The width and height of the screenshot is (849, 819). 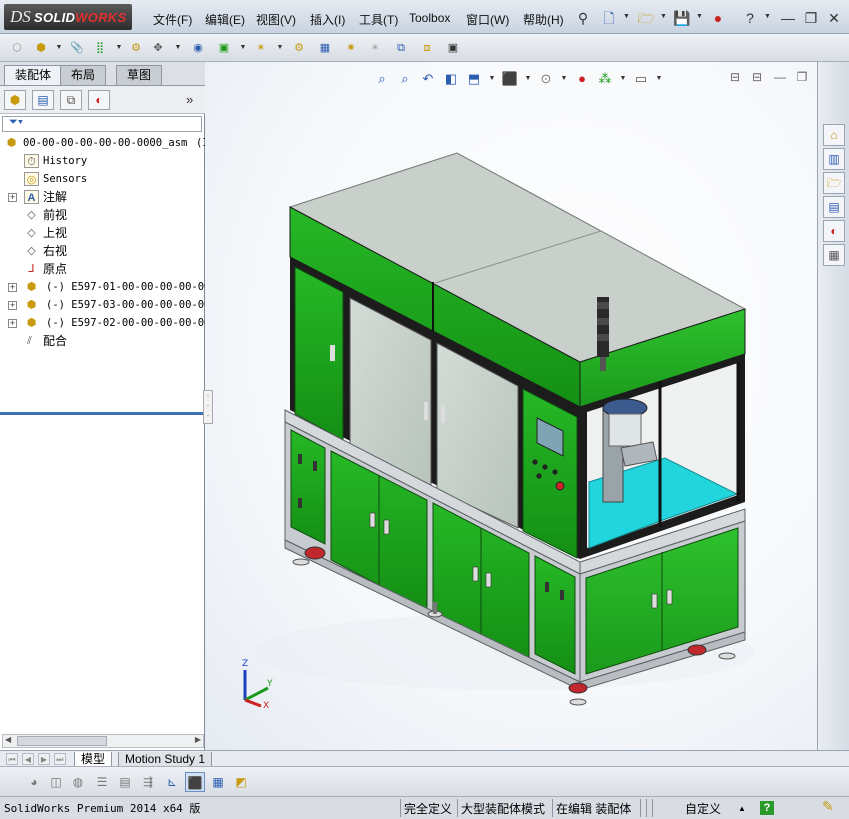 What do you see at coordinates (83, 75) in the screenshot?
I see `tab-layout: 布局` at bounding box center [83, 75].